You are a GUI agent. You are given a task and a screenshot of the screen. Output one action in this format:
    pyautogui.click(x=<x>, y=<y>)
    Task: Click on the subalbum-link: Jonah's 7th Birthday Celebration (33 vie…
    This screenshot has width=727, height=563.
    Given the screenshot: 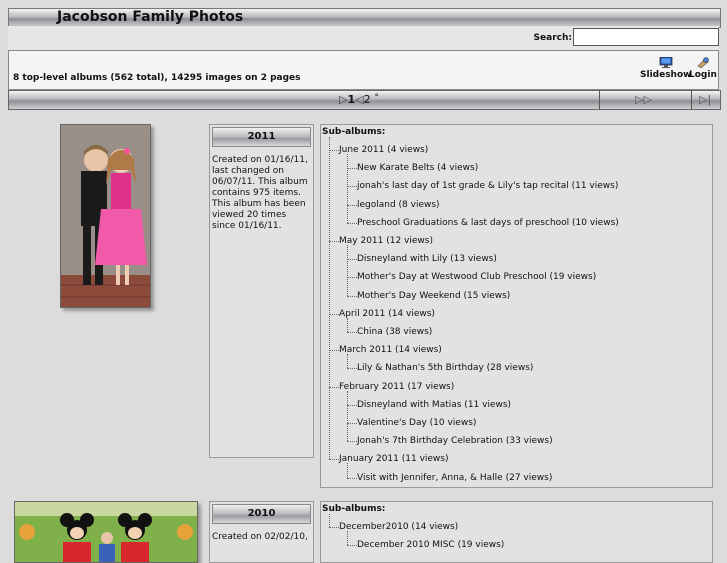 What is the action you would take?
    pyautogui.click(x=455, y=441)
    